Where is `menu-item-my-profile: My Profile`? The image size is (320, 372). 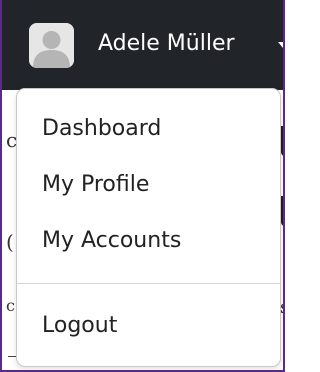
menu-item-my-profile: My Profile is located at coordinates (95, 185).